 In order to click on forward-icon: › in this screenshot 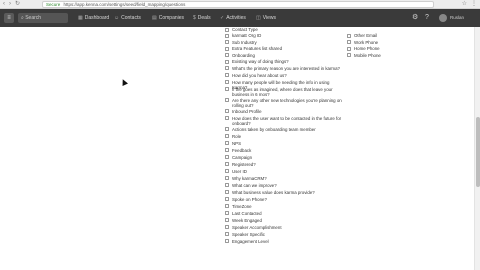, I will do `click(10, 4)`.